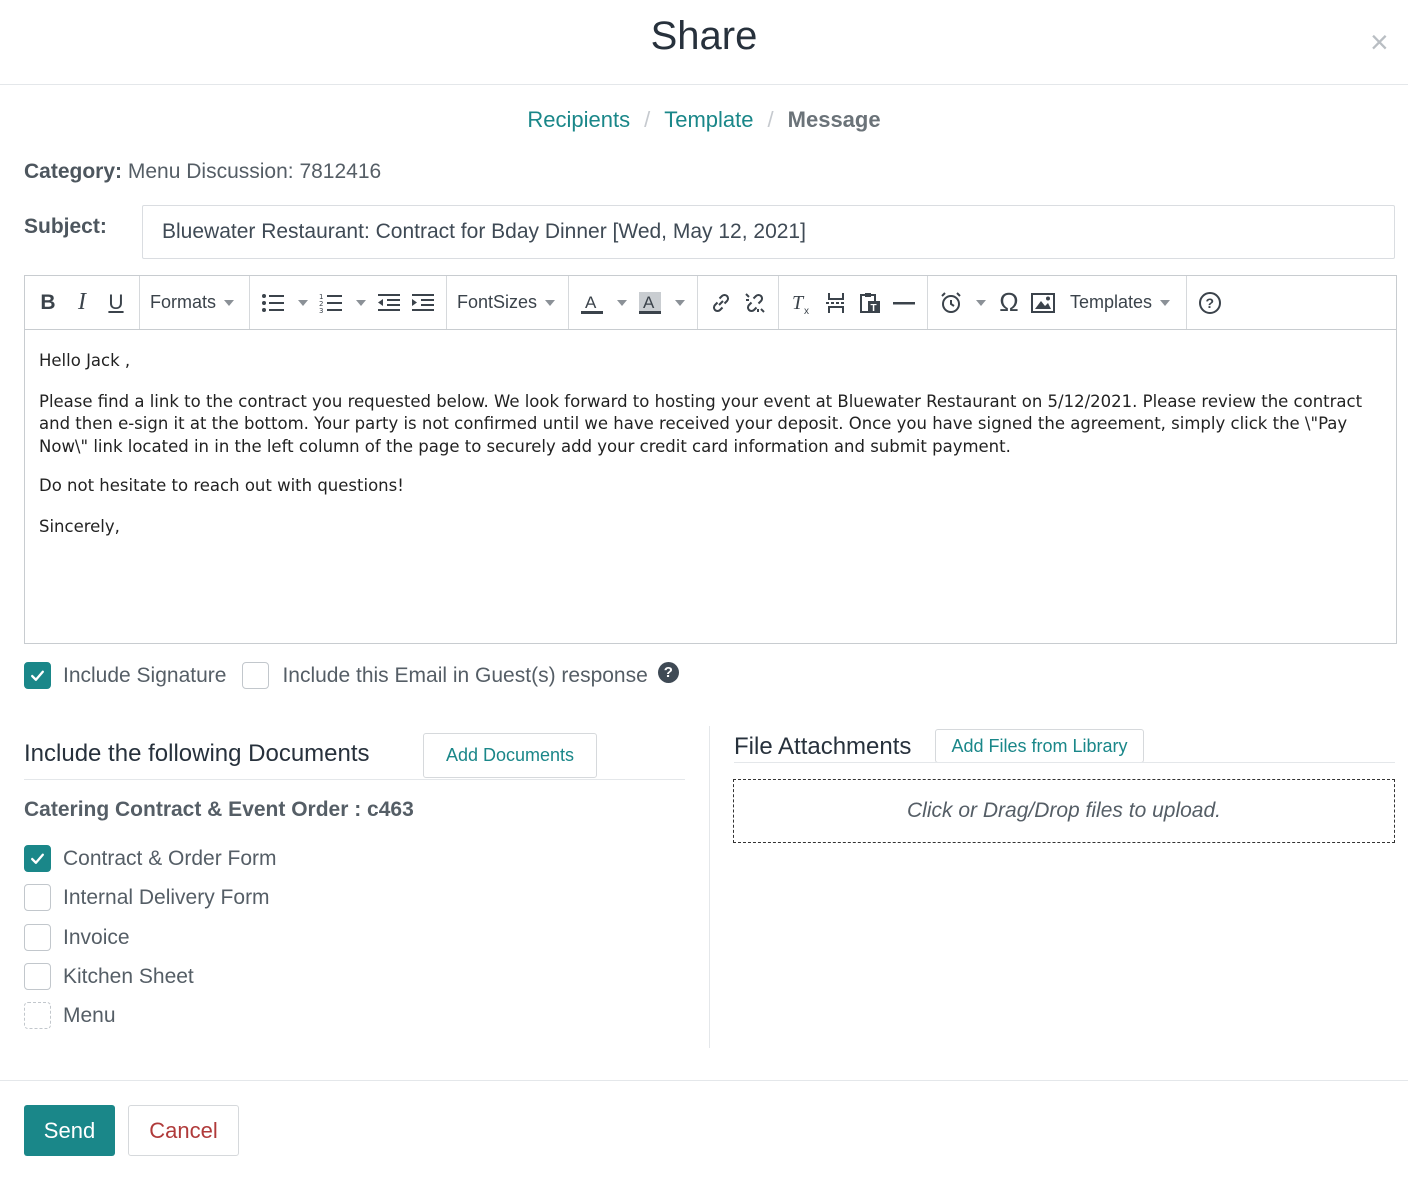 This screenshot has height=1178, width=1408. What do you see at coordinates (65, 226) in the screenshot?
I see `subject-label: Subject:` at bounding box center [65, 226].